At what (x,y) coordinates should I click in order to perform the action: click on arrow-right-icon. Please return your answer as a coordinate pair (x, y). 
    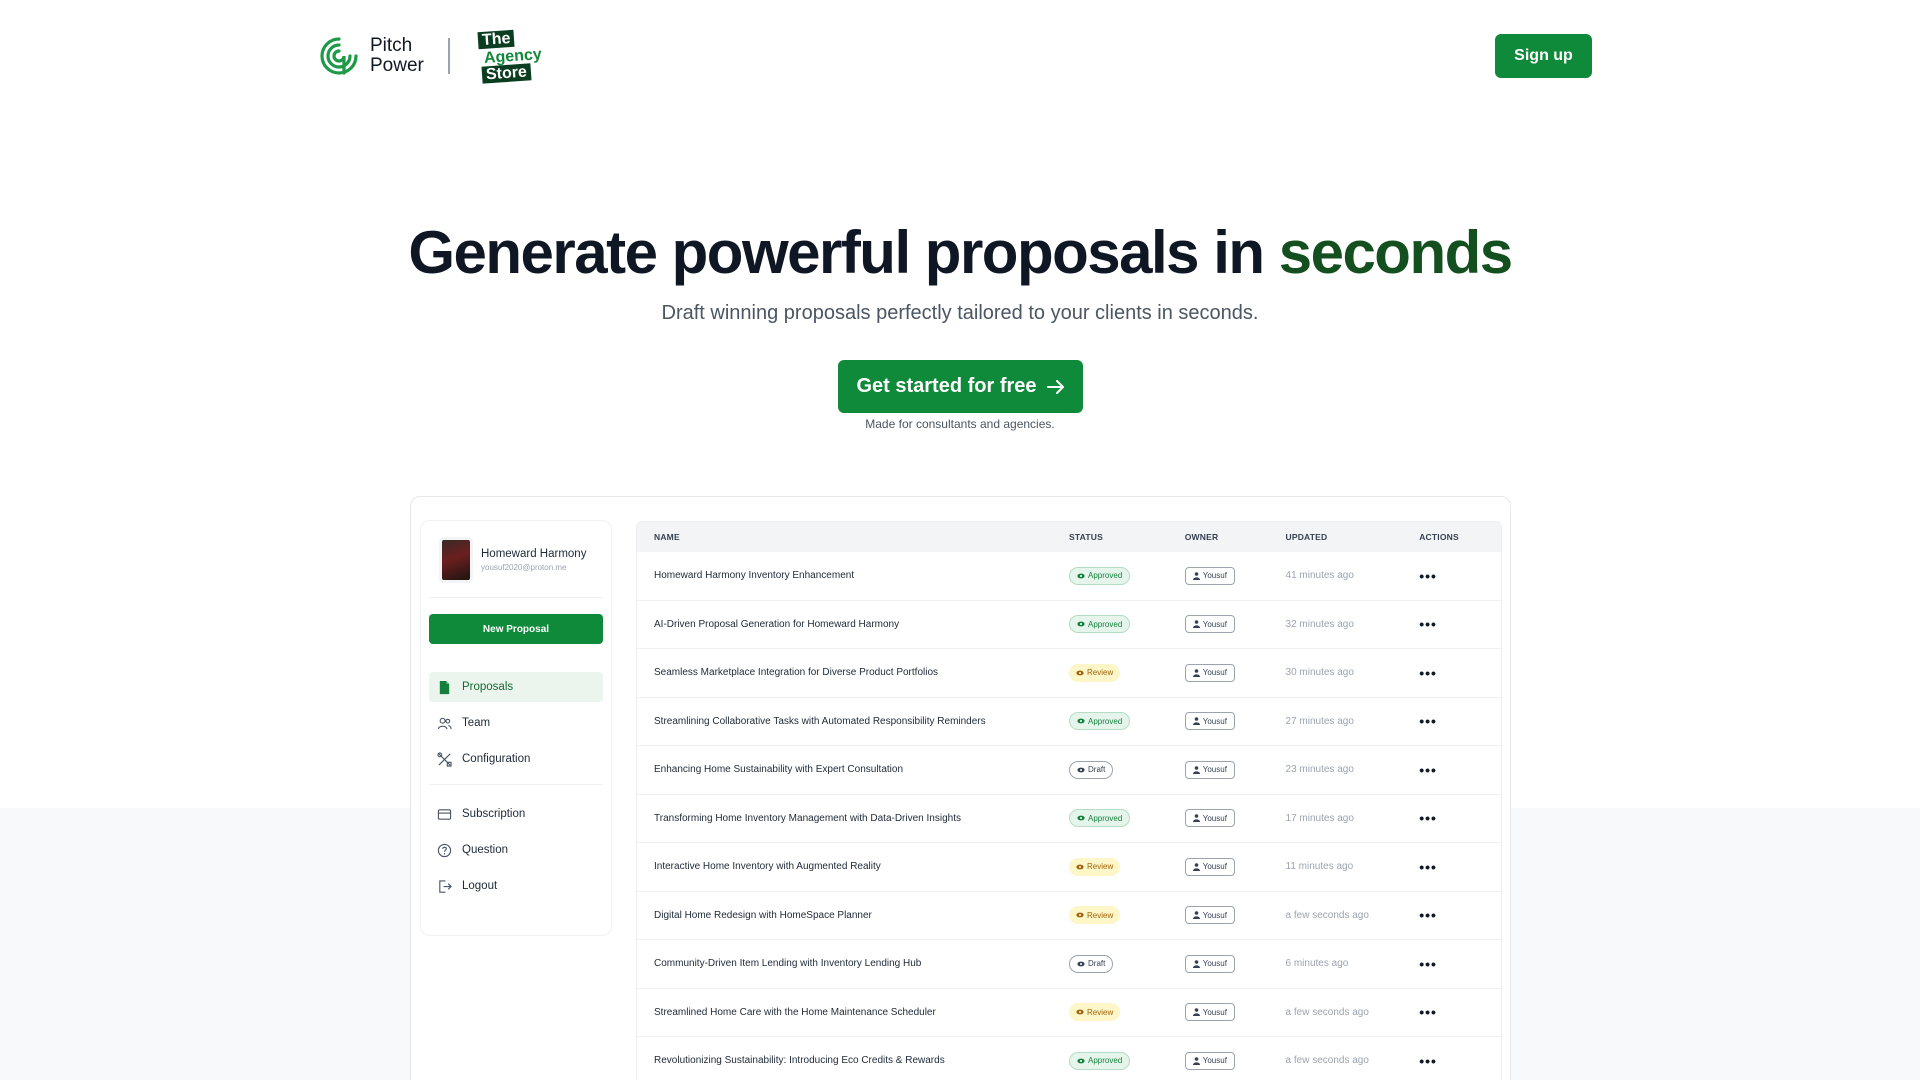
    Looking at the image, I should click on (1055, 386).